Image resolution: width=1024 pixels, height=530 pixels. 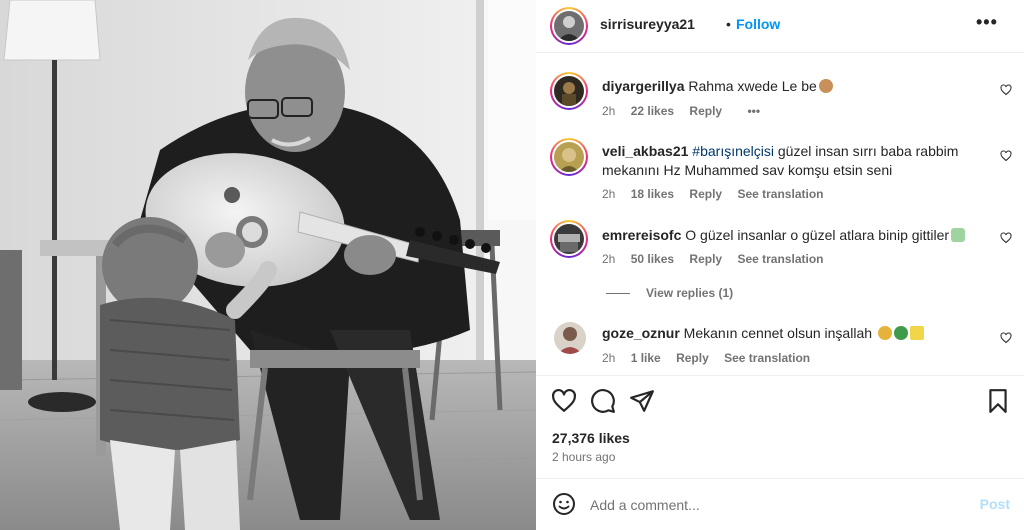 I want to click on view-replies-line, so click(x=618, y=294).